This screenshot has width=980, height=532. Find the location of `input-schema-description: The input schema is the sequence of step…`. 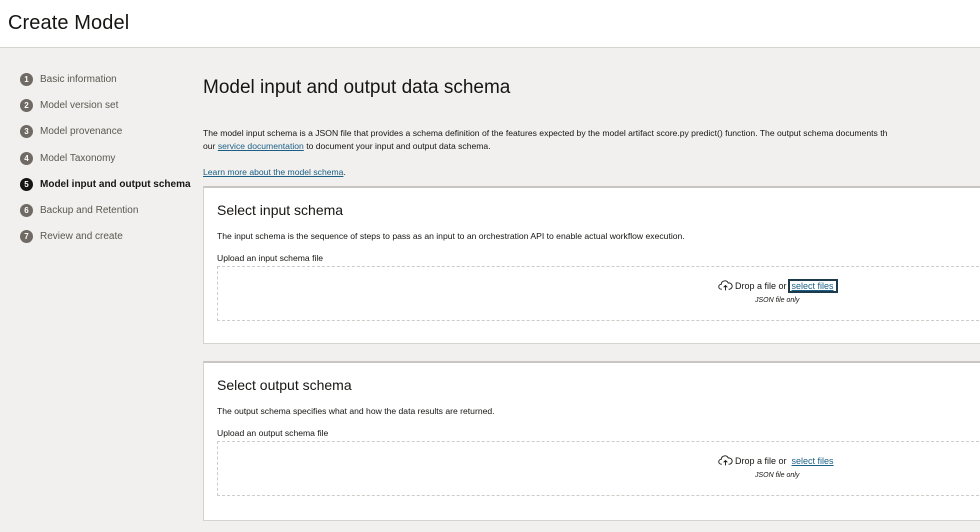

input-schema-description: The input schema is the sequence of step… is located at coordinates (451, 236).